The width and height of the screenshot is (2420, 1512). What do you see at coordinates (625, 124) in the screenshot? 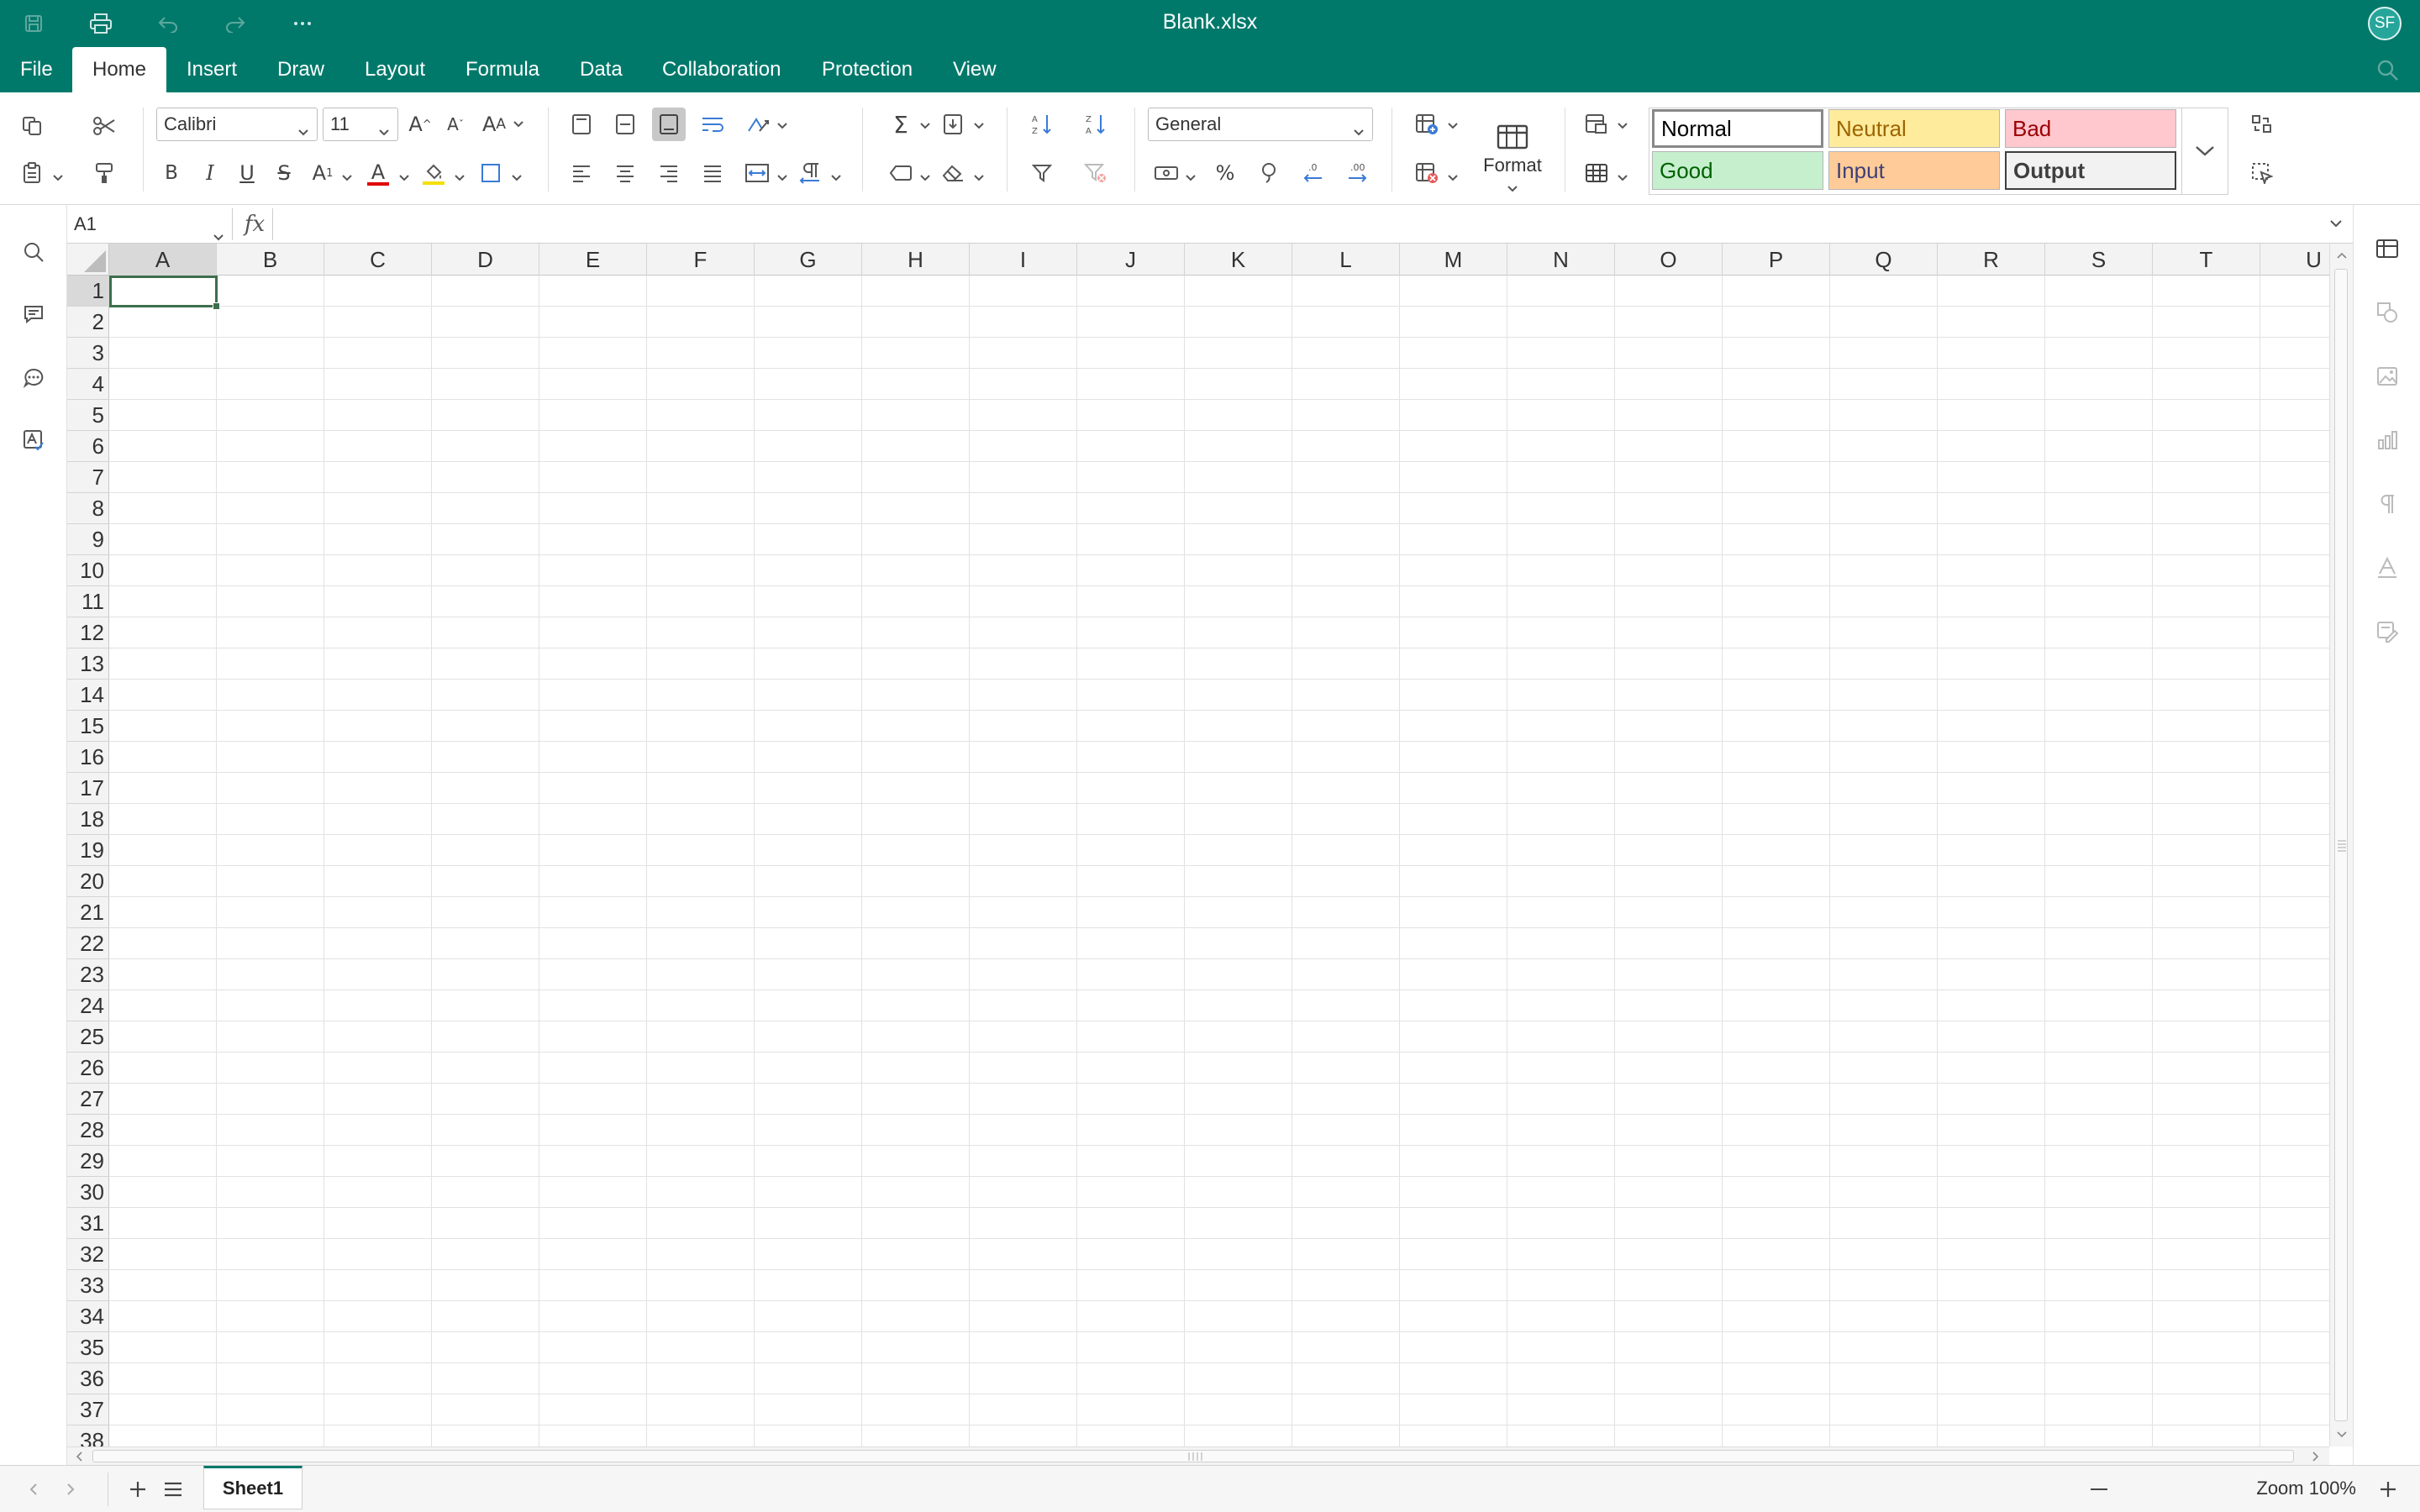
I see `align-middle-icon` at bounding box center [625, 124].